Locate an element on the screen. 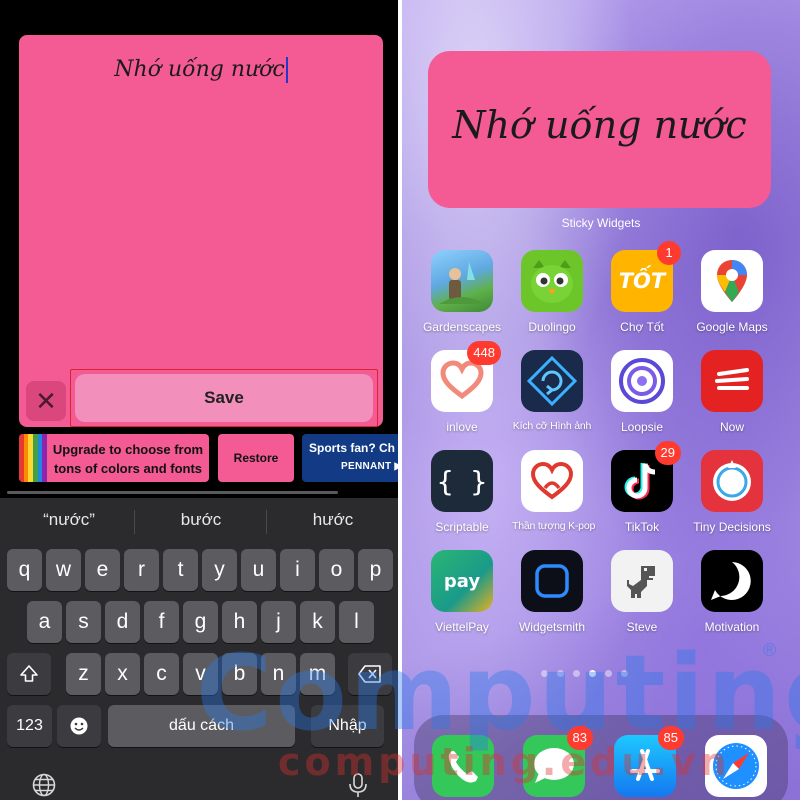  close-button: ✕ is located at coordinates (46, 401).